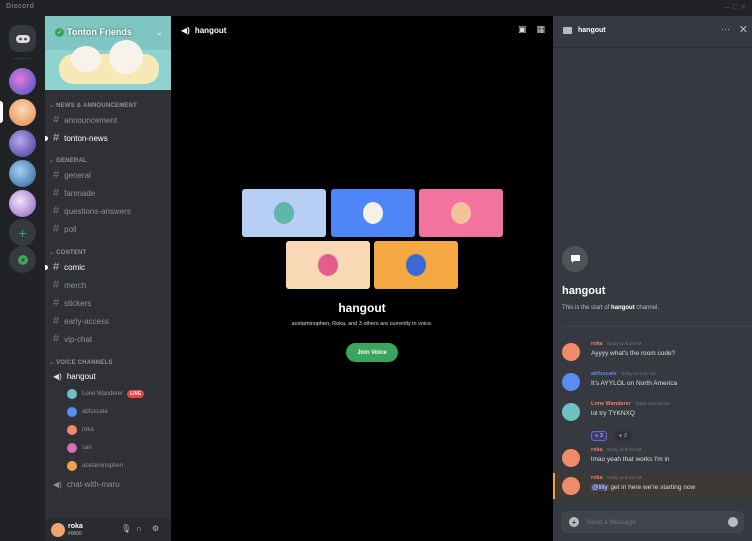  I want to click on app-brand: Discord, so click(20, 6).